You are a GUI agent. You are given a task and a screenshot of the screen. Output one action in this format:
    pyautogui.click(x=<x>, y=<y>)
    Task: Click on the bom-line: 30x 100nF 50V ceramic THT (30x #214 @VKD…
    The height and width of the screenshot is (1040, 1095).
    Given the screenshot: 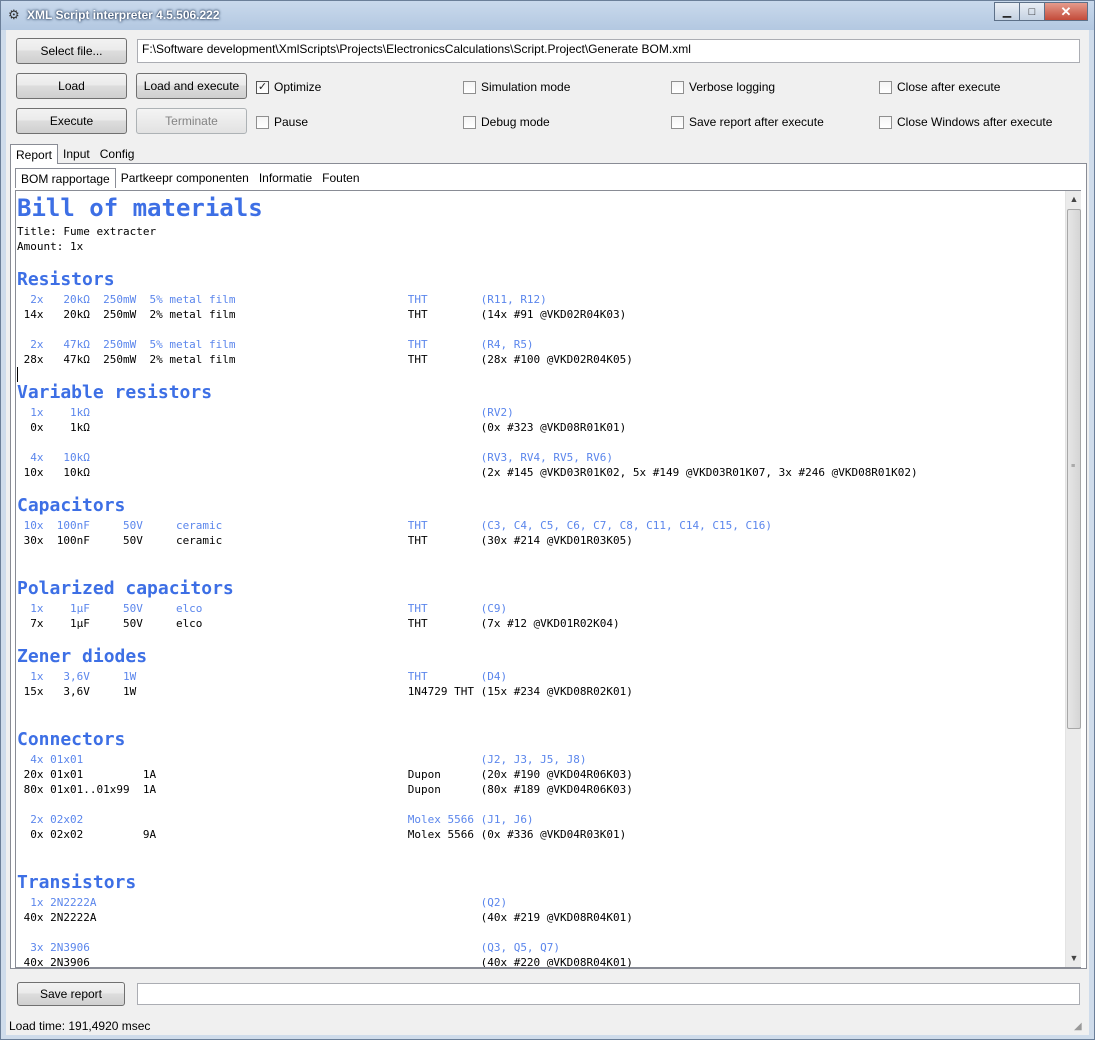 What is the action you would take?
    pyautogui.click(x=325, y=540)
    